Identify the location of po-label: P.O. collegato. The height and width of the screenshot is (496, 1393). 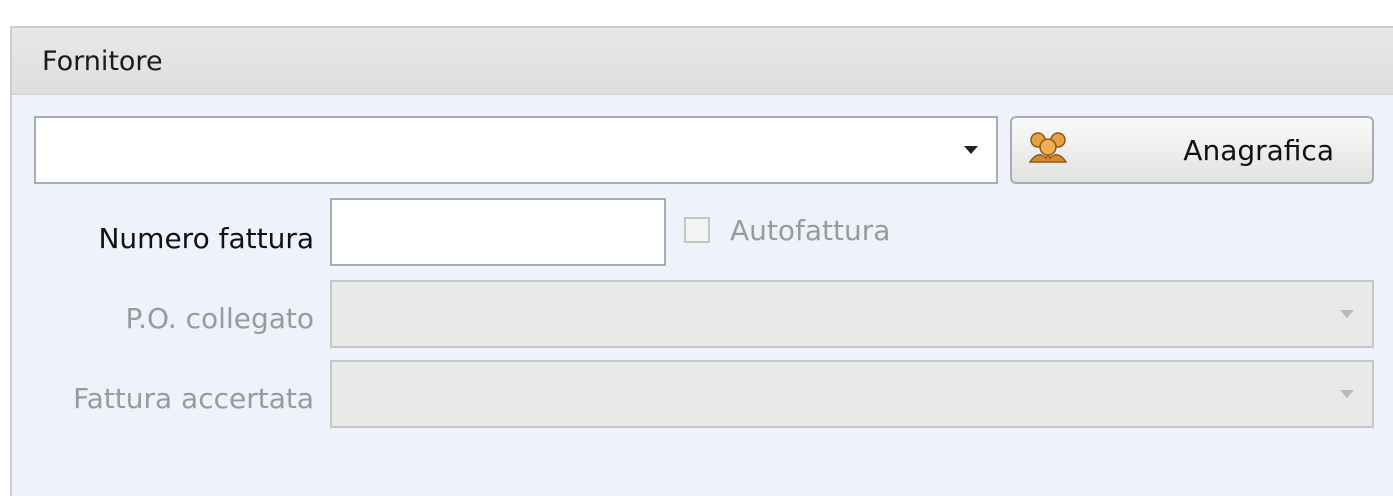
(219, 318).